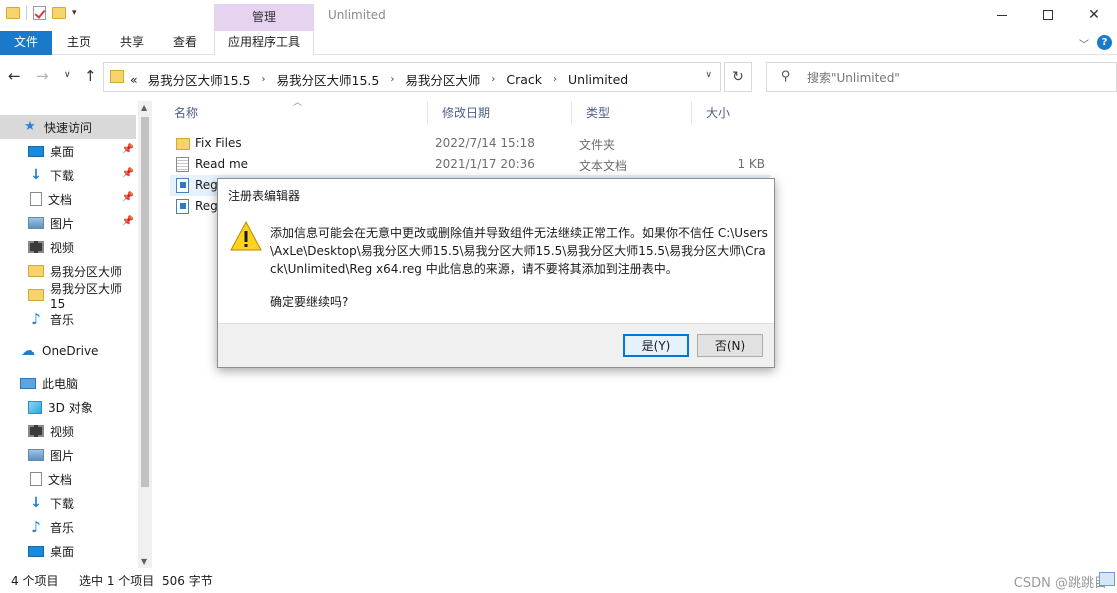 The height and width of the screenshot is (593, 1117). I want to click on column-header-type: 类型, so click(632, 113).